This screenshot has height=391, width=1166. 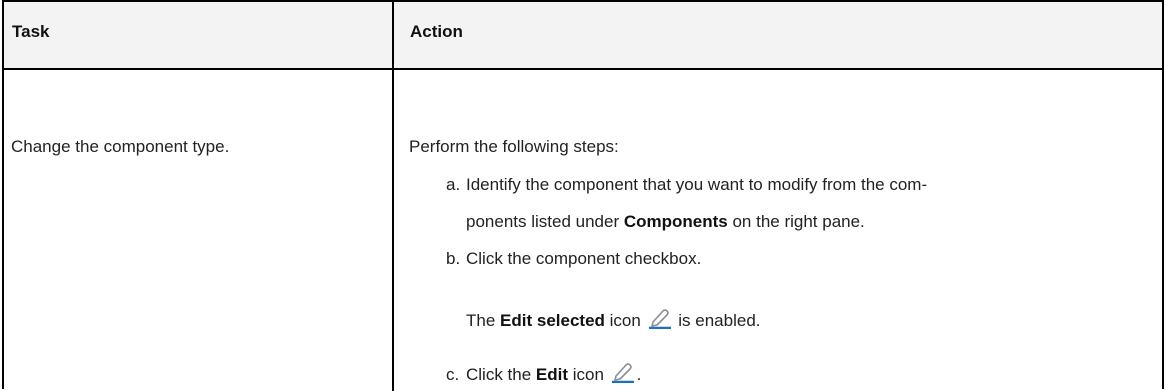 I want to click on step-b-text: Click the component checkbox., so click(x=584, y=258).